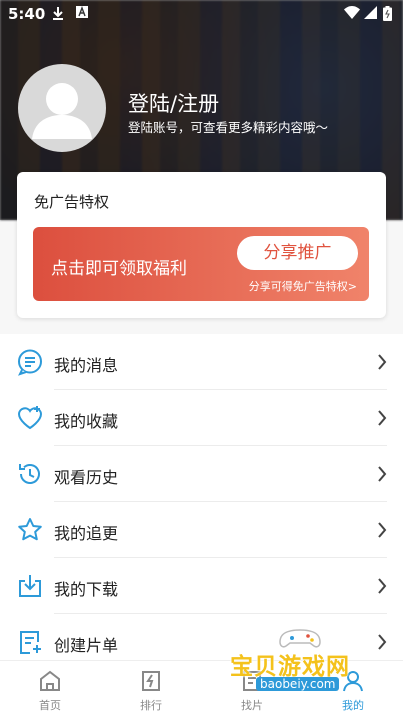 Image resolution: width=403 pixels, height=717 pixels. What do you see at coordinates (353, 705) in the screenshot?
I see `tab-label: 我的` at bounding box center [353, 705].